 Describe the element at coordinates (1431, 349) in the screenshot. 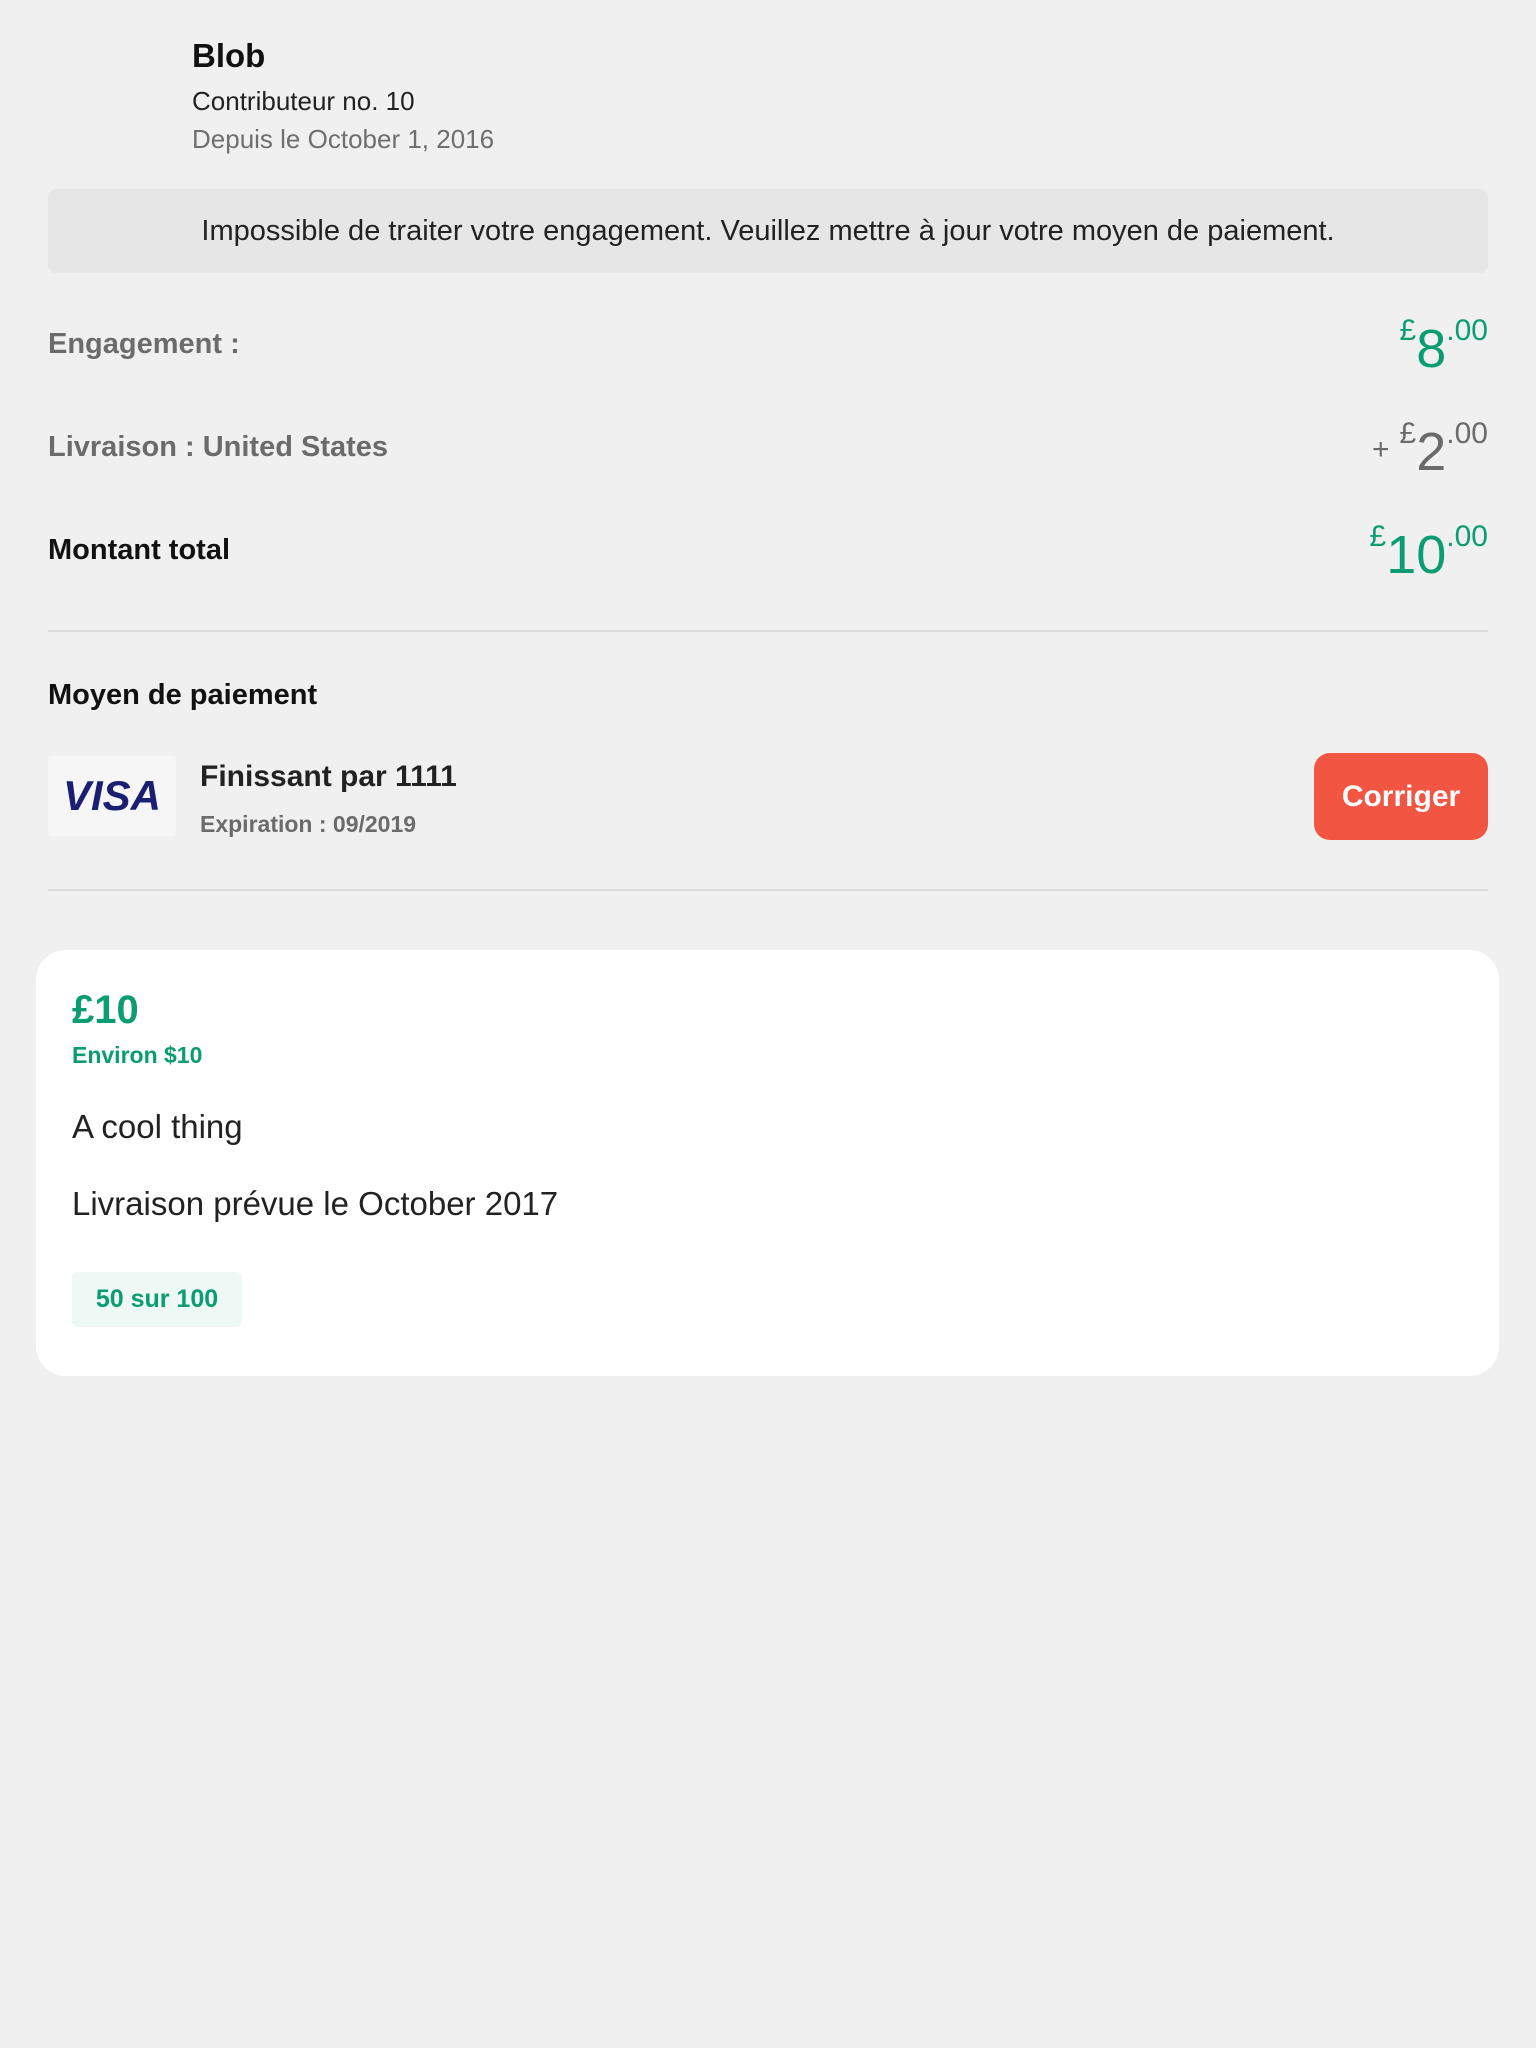

I see `pledge-integer: 8` at that location.